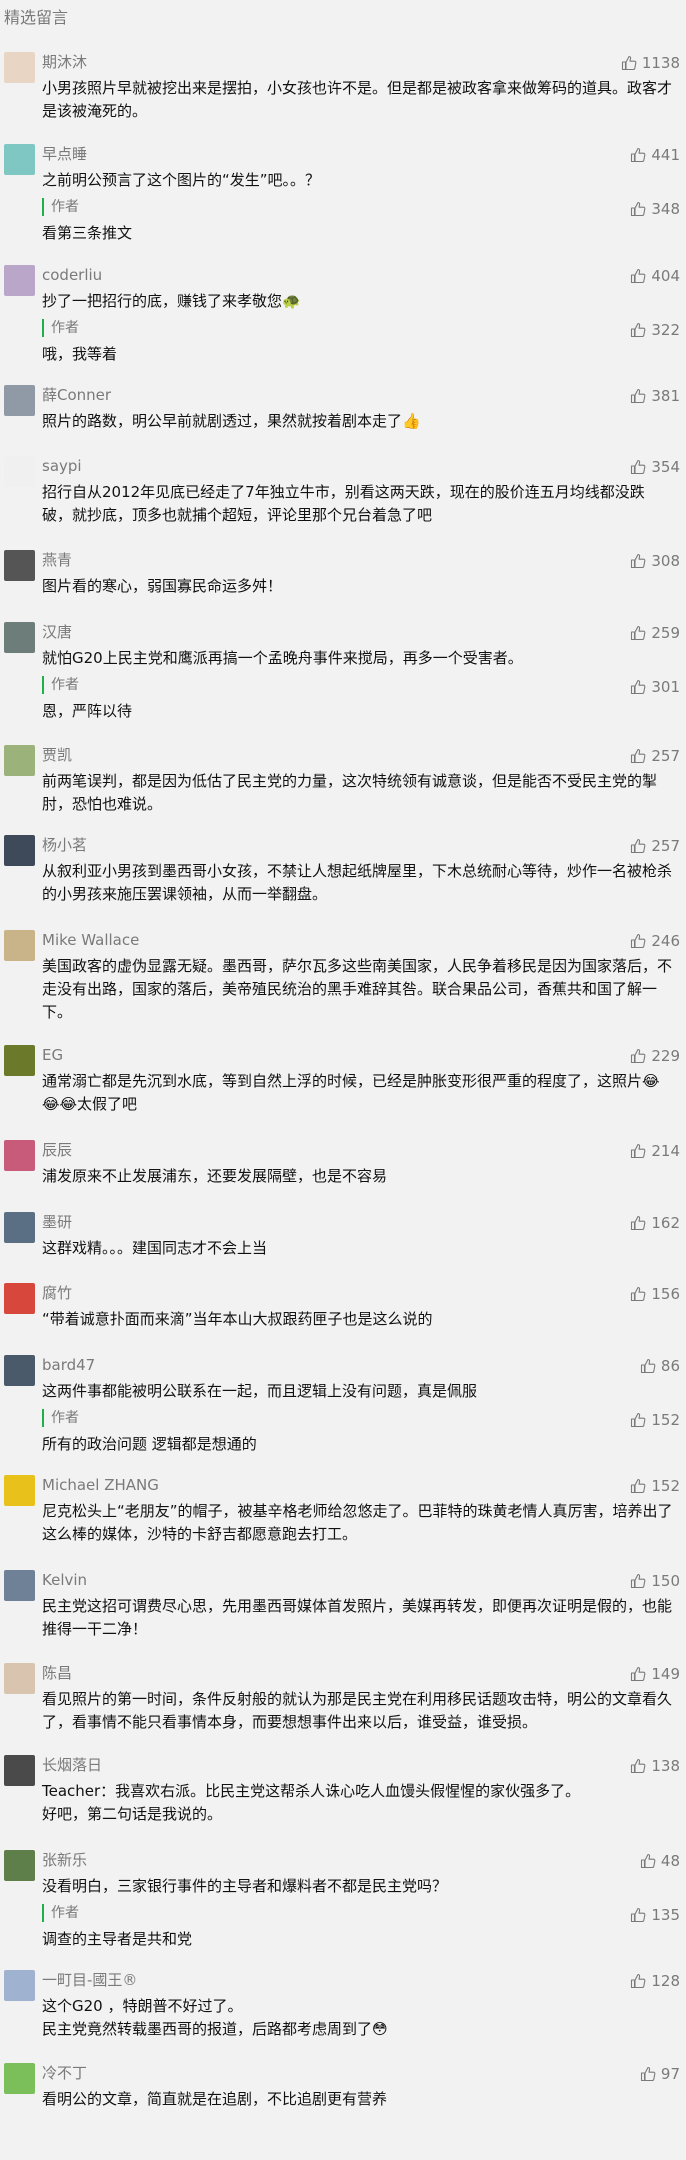 The image size is (686, 2160). I want to click on comment-text: 浦发原来不止发展浦东，还要发展隔壁，也是不容易, so click(215, 1176).